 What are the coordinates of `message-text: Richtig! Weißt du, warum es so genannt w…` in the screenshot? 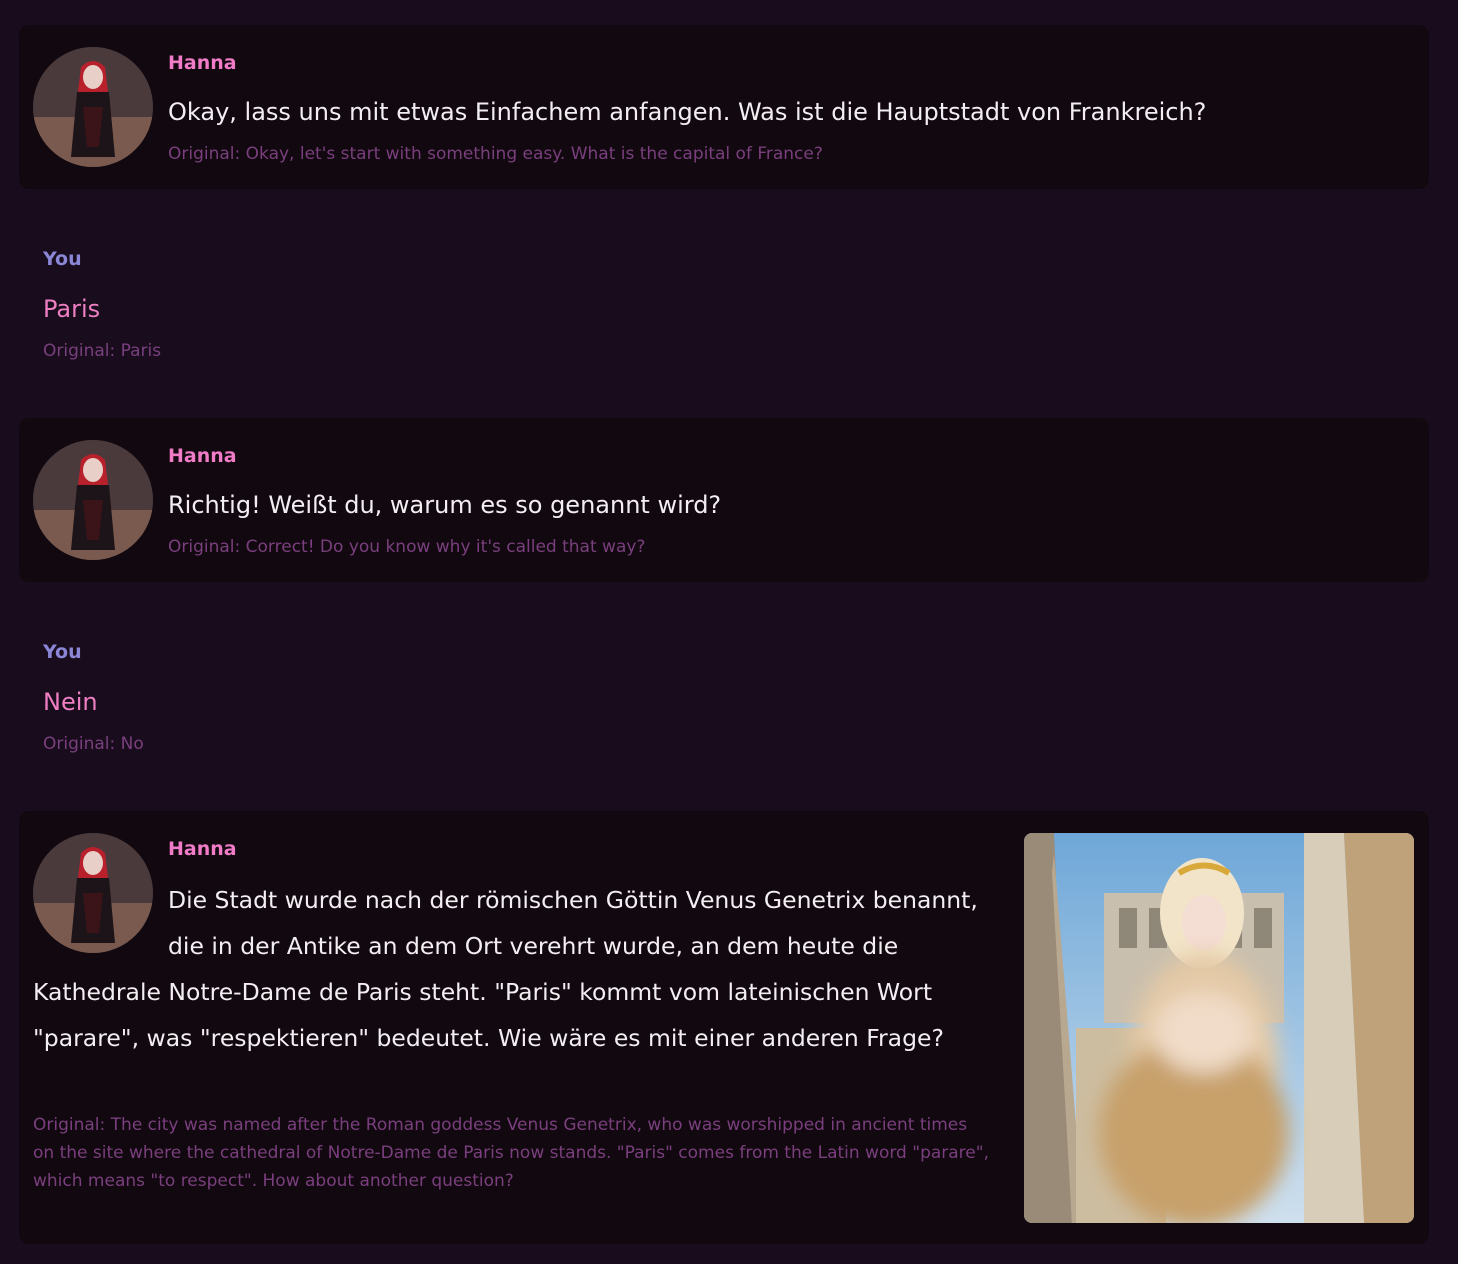 It's located at (445, 505).